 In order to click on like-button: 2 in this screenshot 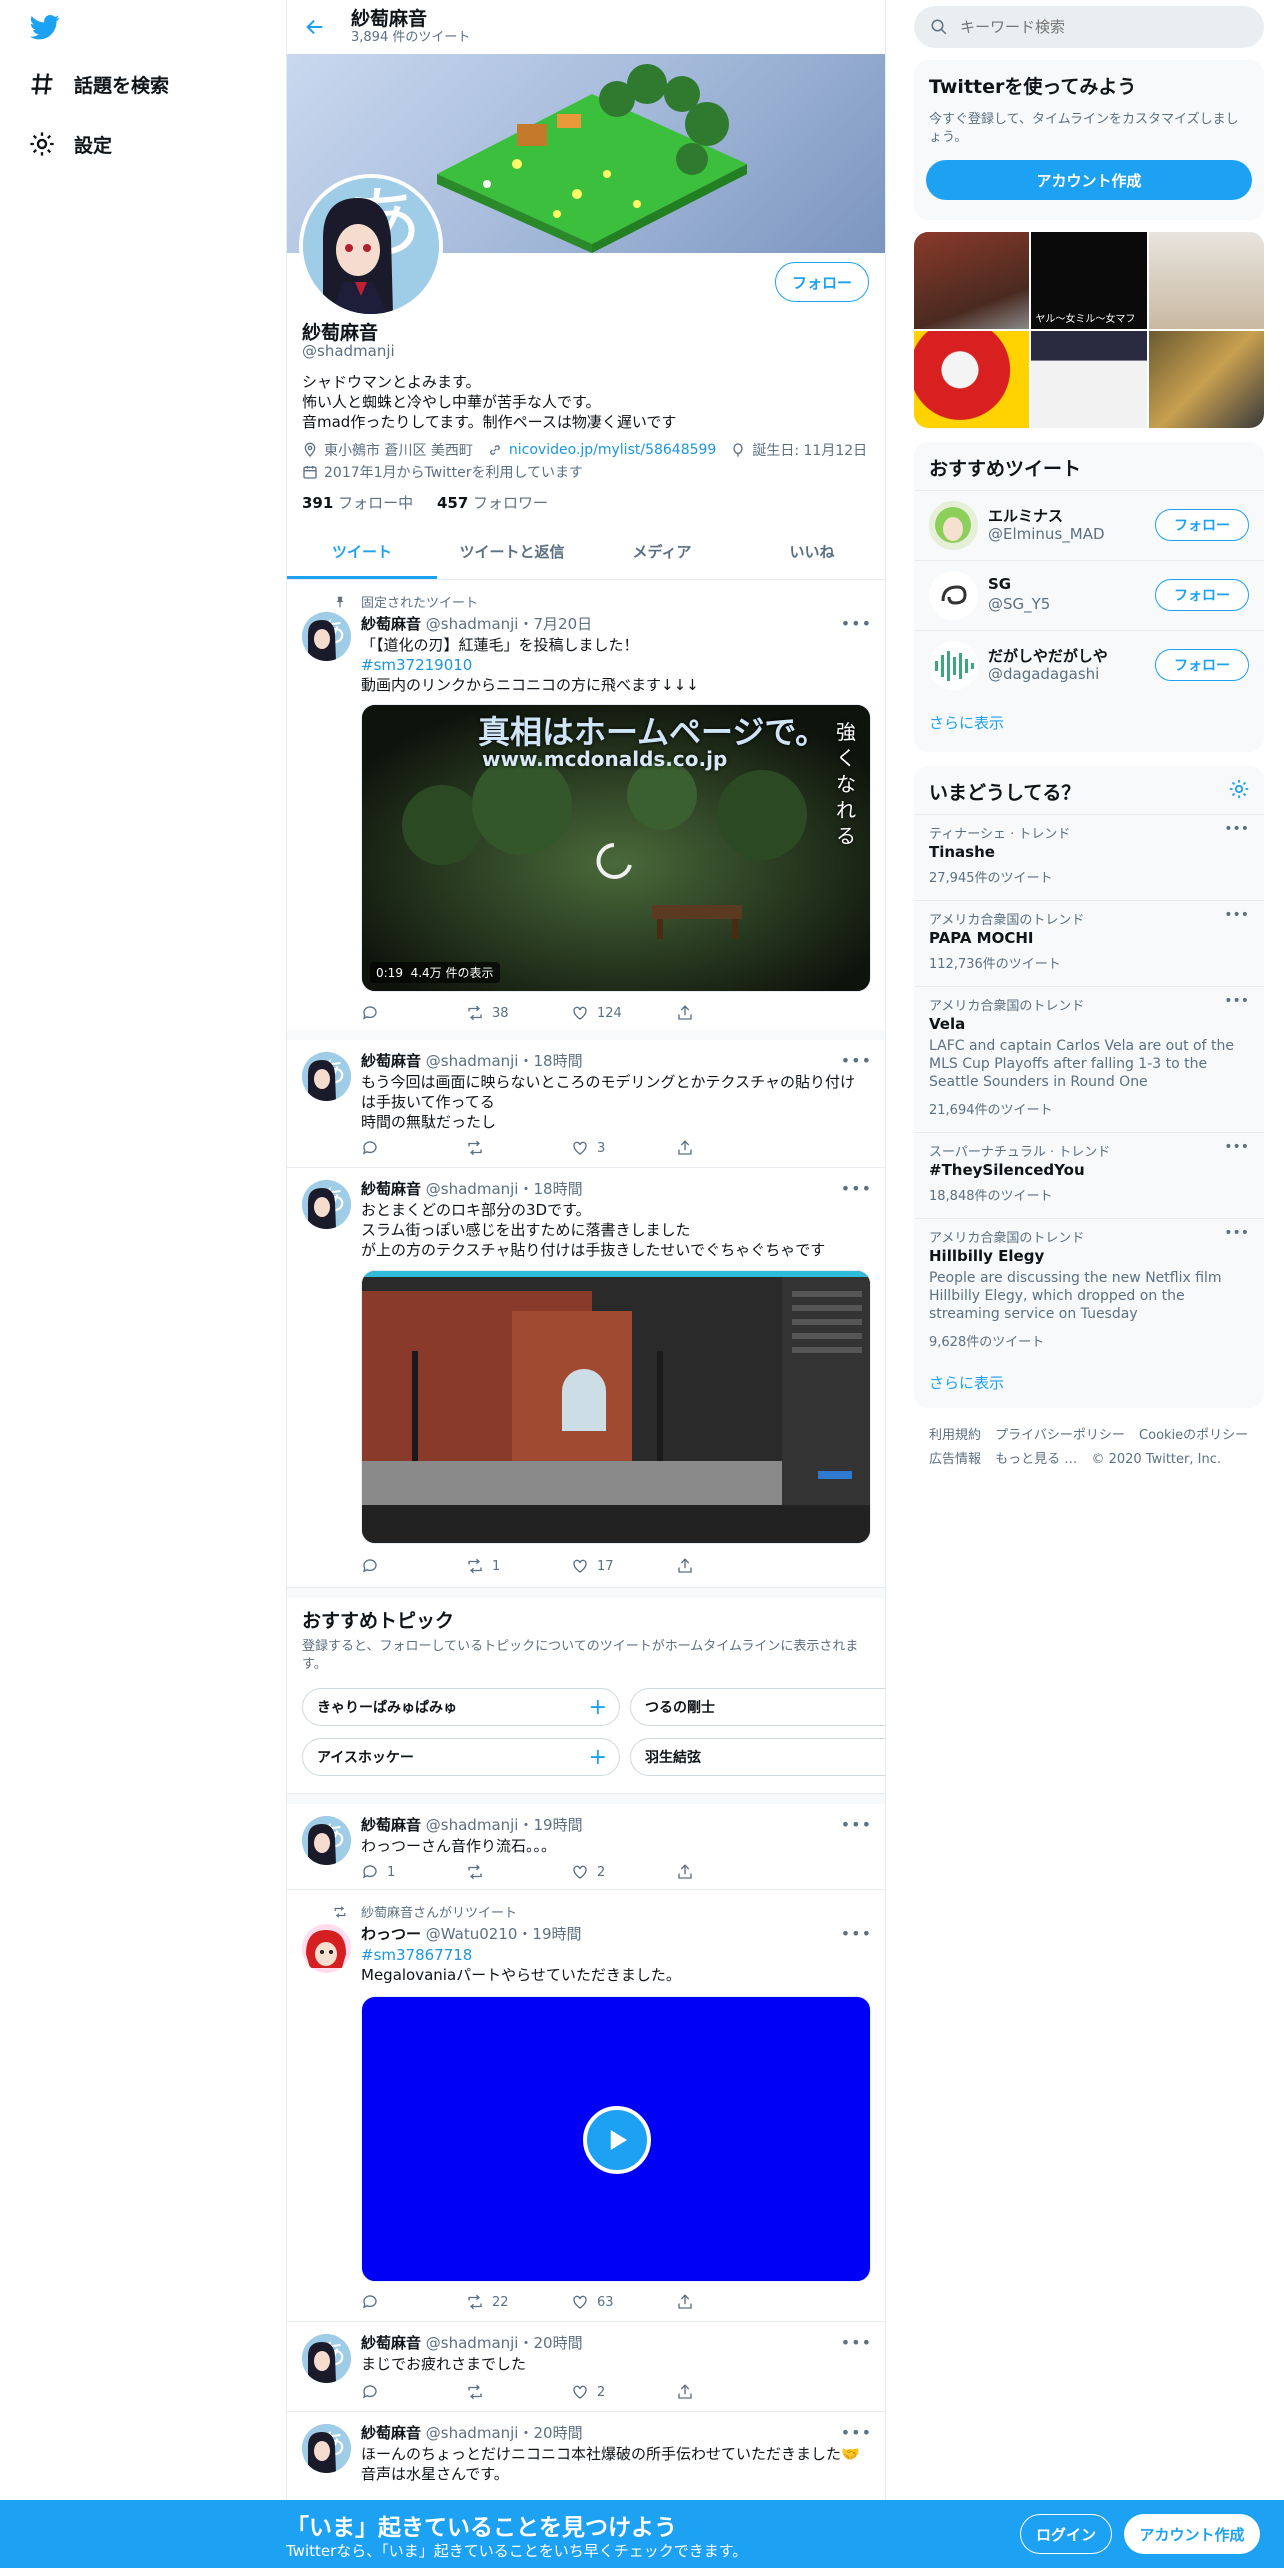, I will do `click(623, 2392)`.